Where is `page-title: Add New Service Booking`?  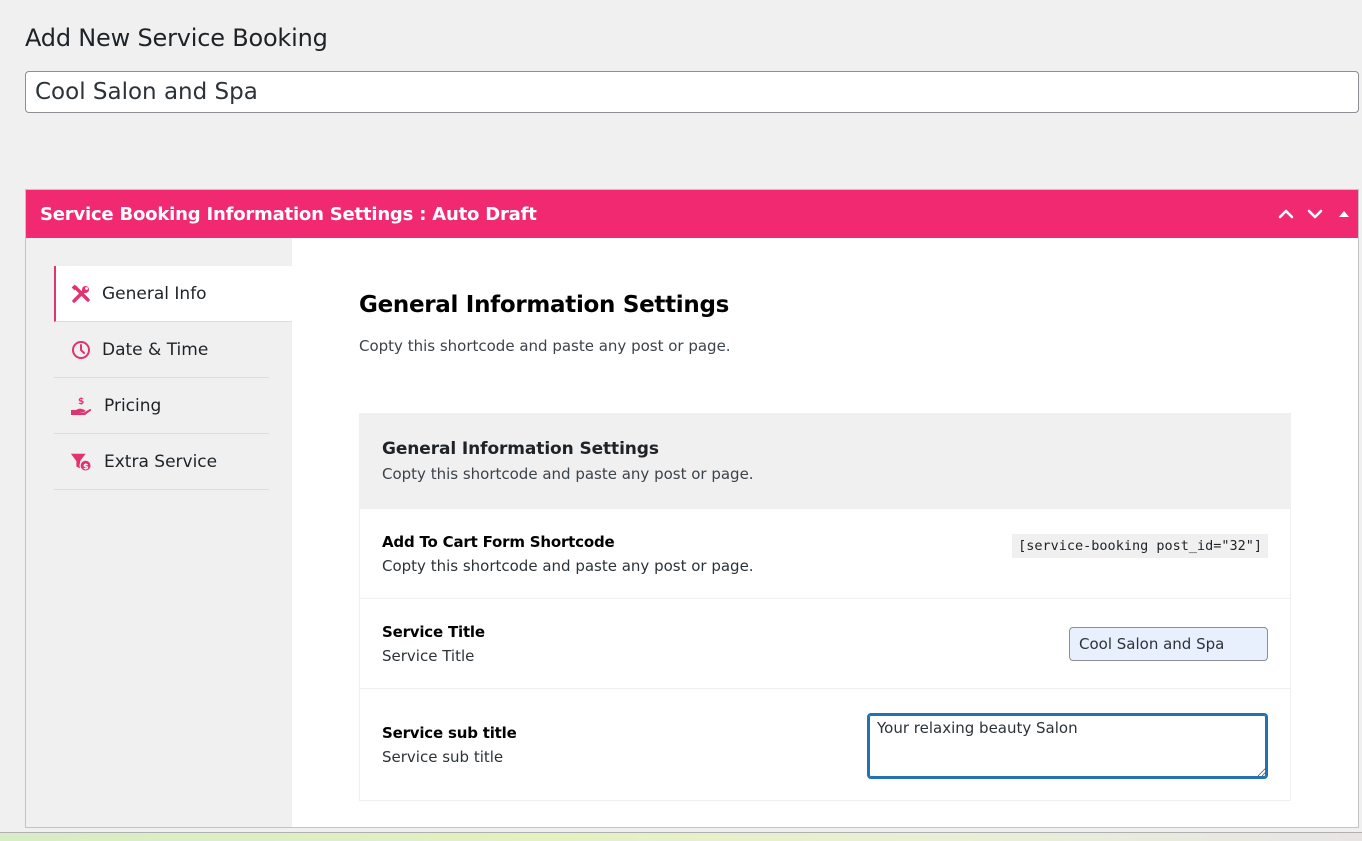
page-title: Add New Service Booking is located at coordinates (176, 38).